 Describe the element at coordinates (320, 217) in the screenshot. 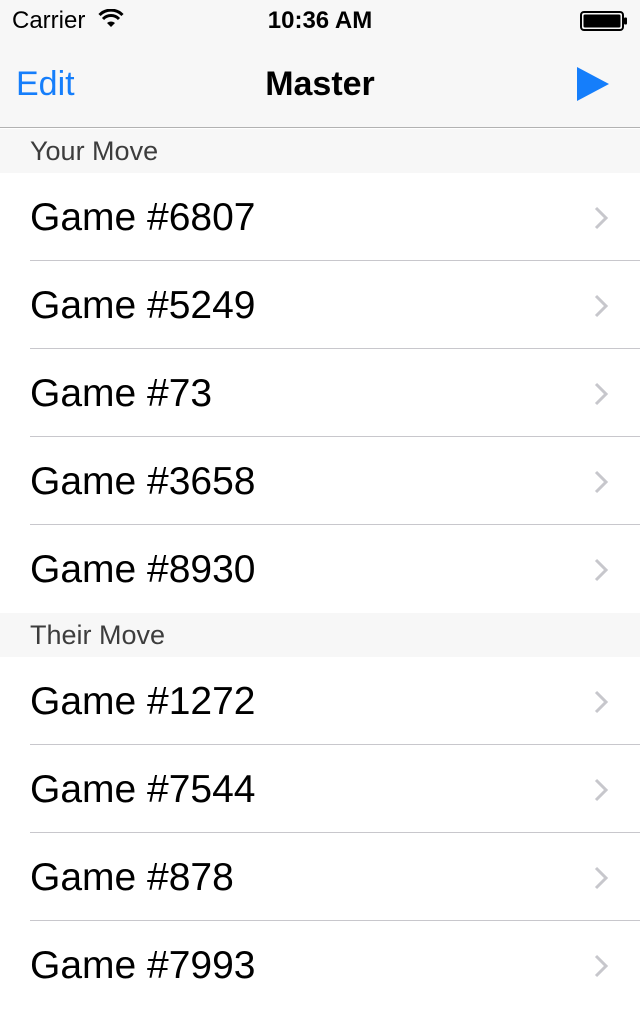

I see `table-row: Game #6807` at that location.